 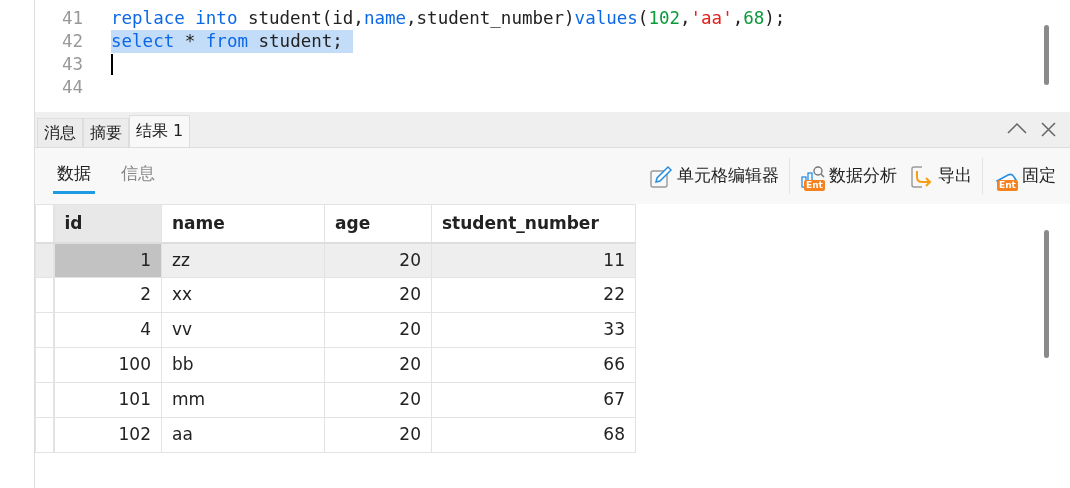 What do you see at coordinates (107, 223) in the screenshot?
I see `column-header: id` at bounding box center [107, 223].